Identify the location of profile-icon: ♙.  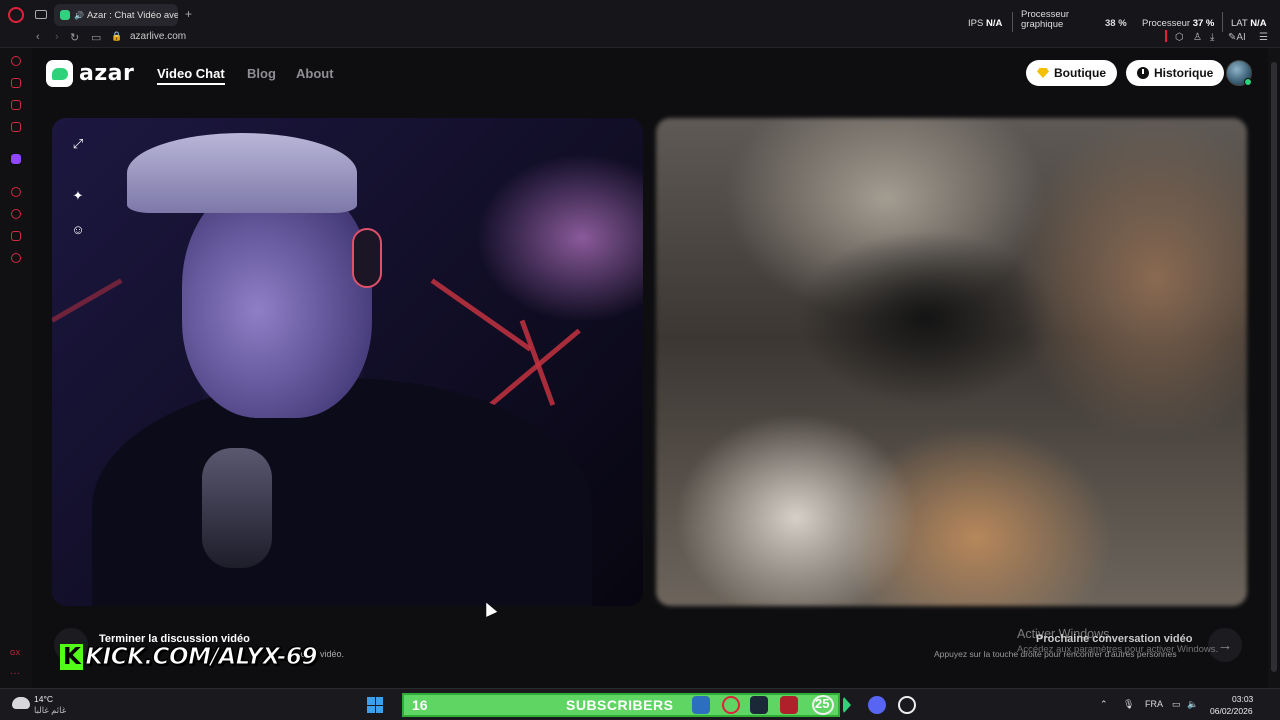
(1197, 37).